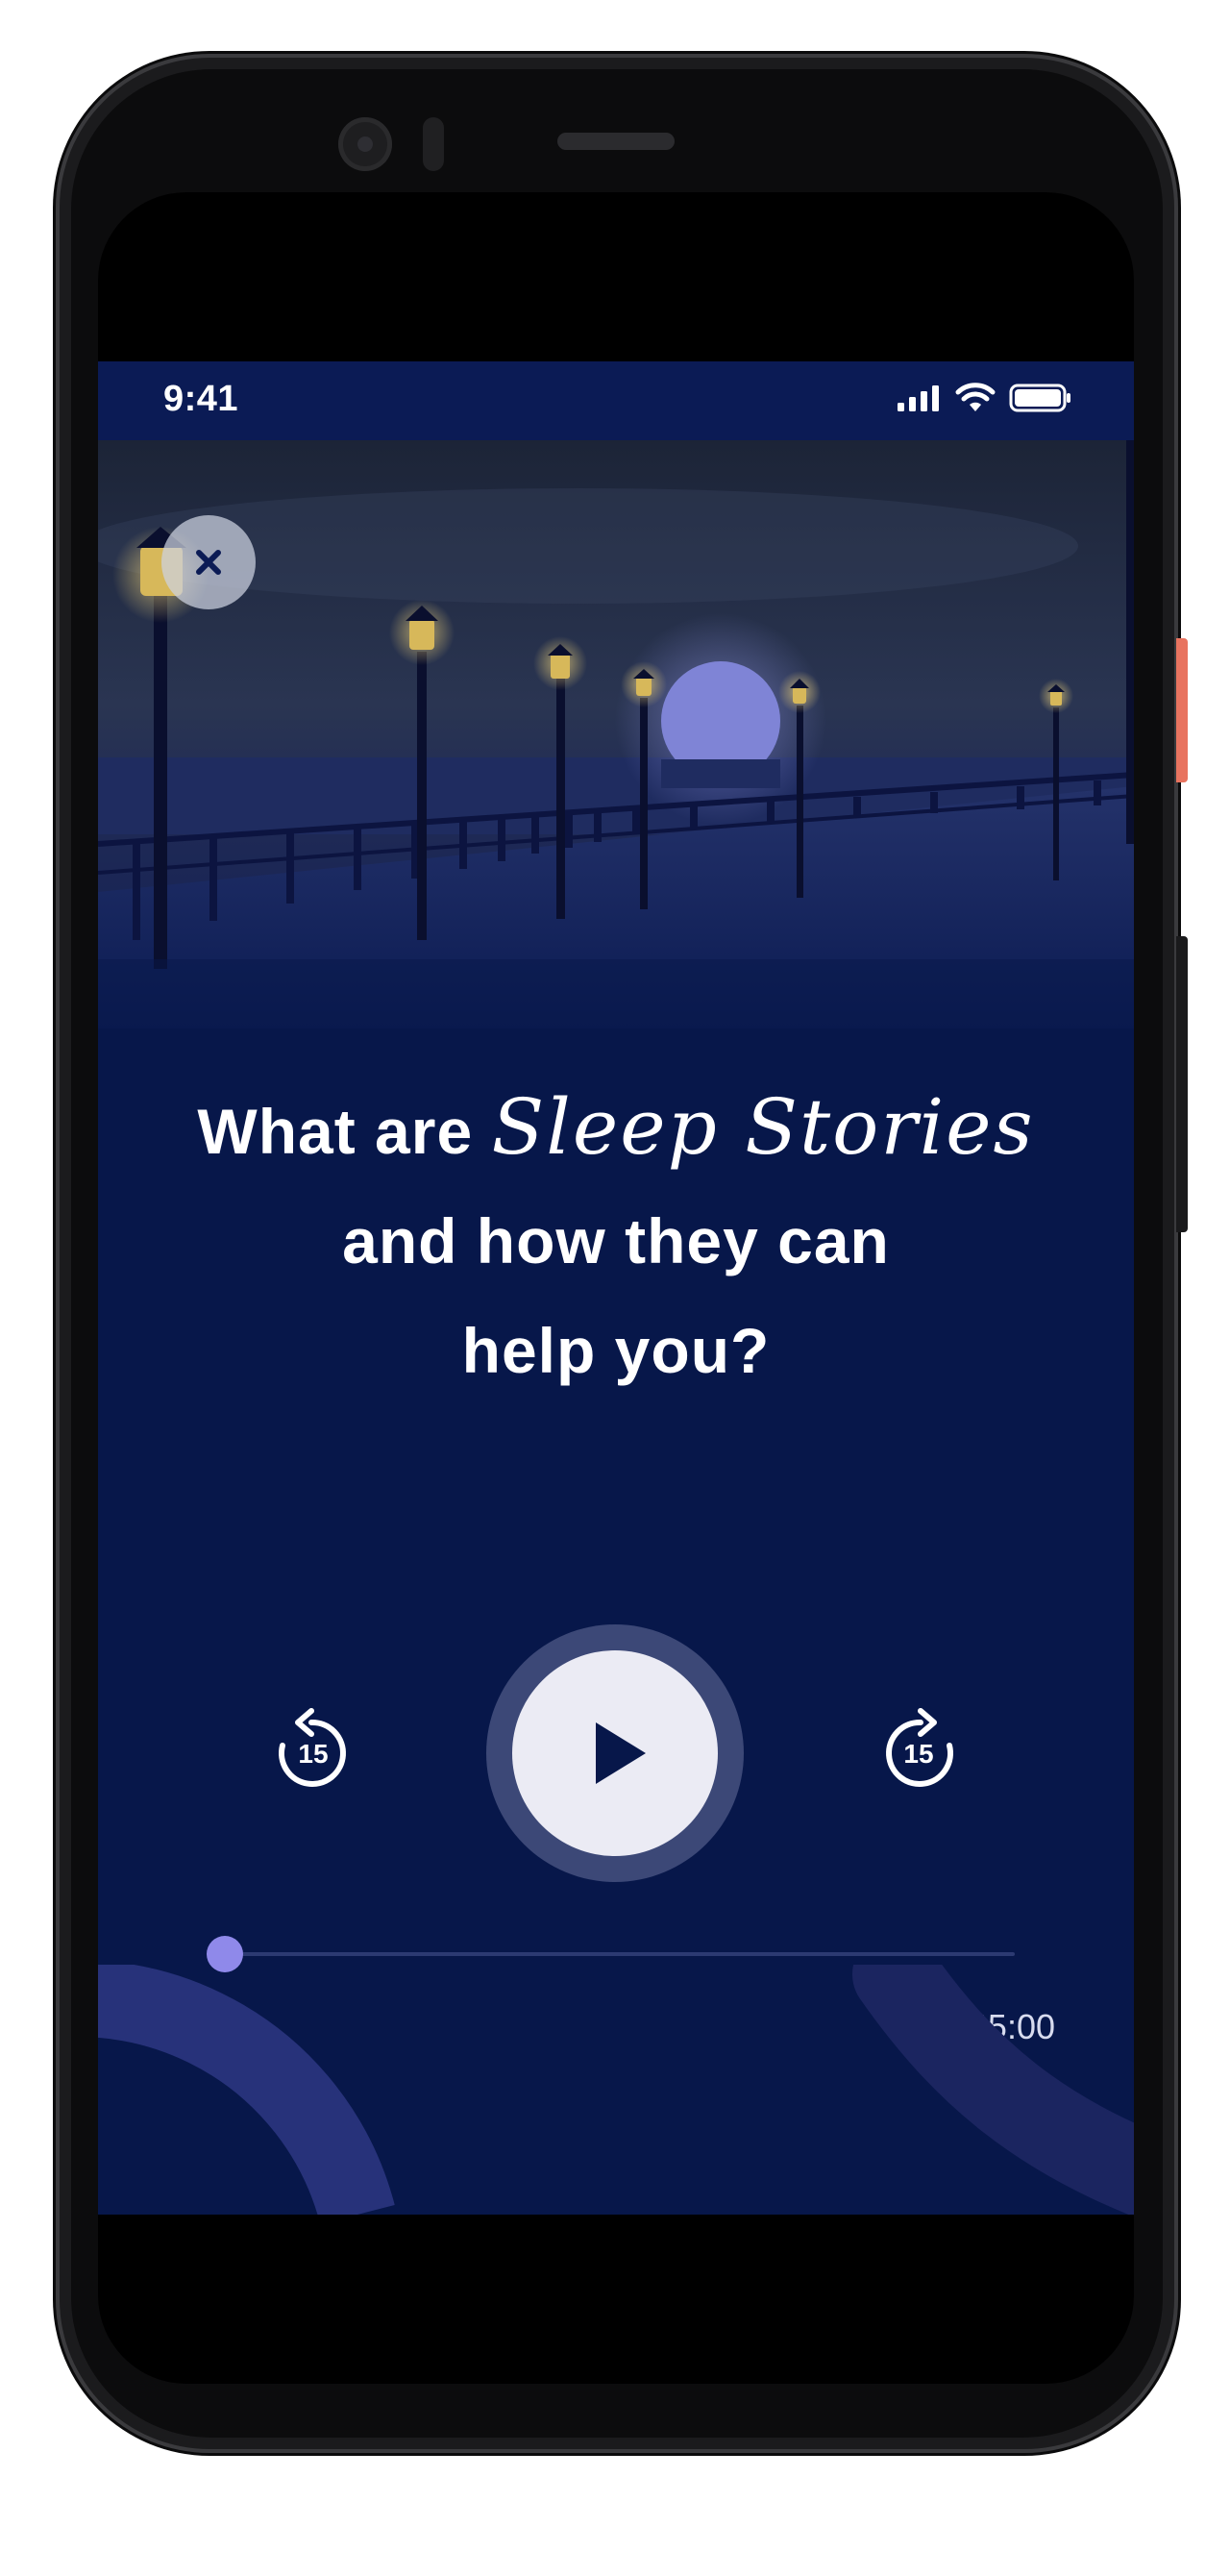 The height and width of the screenshot is (2576, 1230). I want to click on proximity-sensor, so click(434, 144).